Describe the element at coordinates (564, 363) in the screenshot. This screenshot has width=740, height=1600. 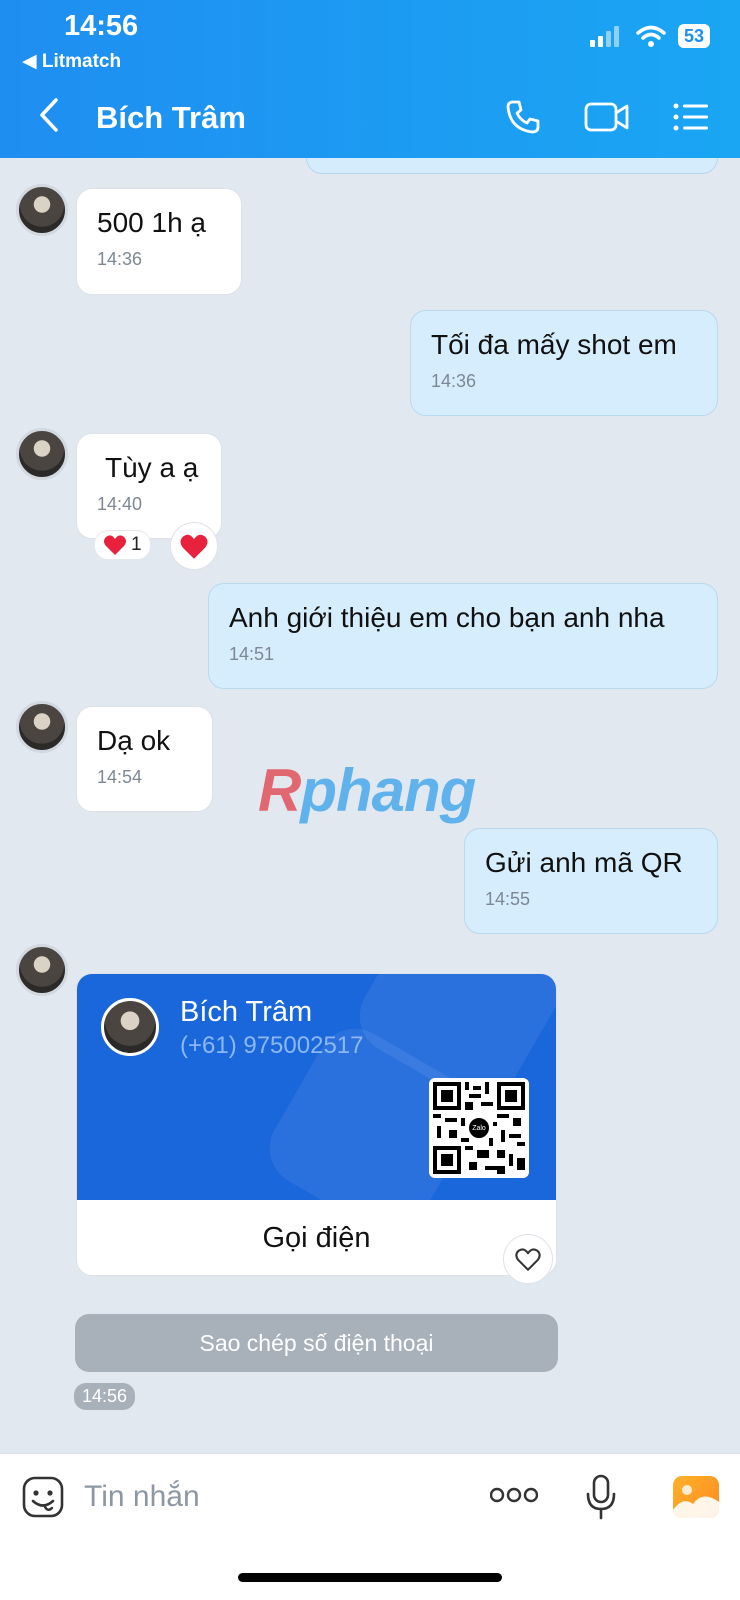
I see `message-bubble-outgoing: Tối đa mấy shot em 14:36` at that location.